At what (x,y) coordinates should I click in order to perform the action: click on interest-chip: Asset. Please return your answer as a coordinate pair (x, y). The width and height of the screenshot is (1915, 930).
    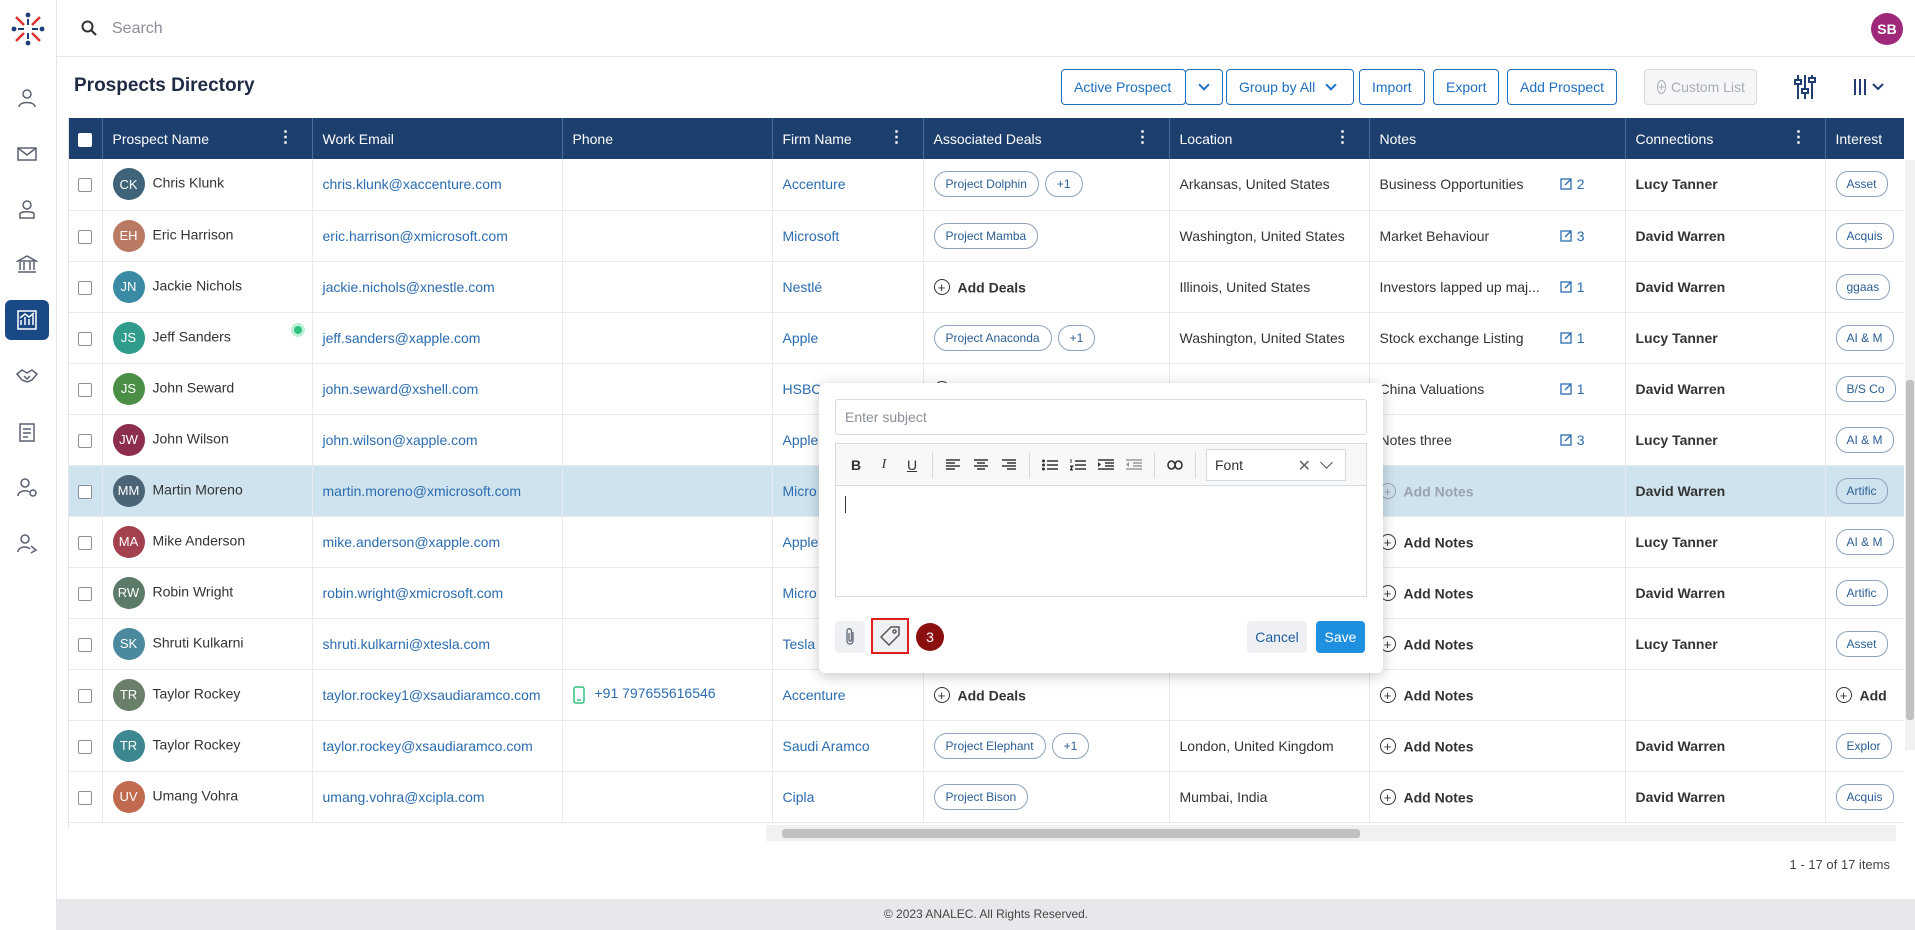
    Looking at the image, I should click on (1861, 184).